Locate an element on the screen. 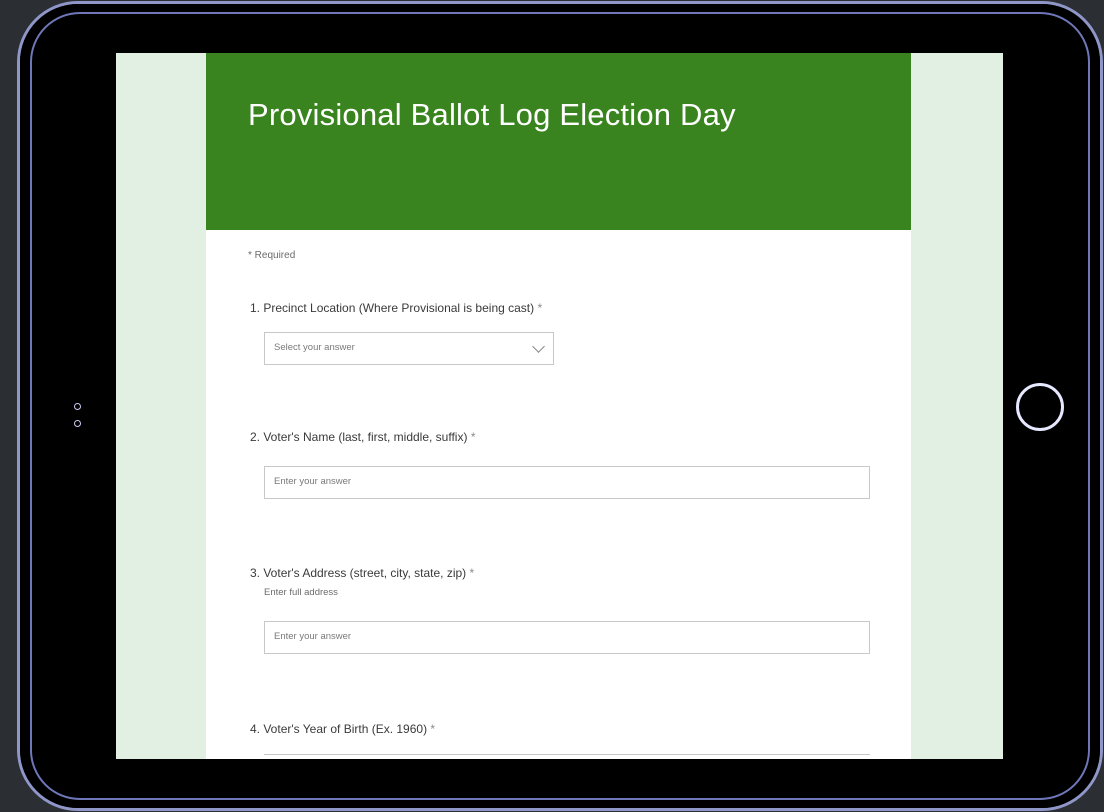 The image size is (1104, 812). precinct-location-dropdown: Select your answer is located at coordinates (409, 348).